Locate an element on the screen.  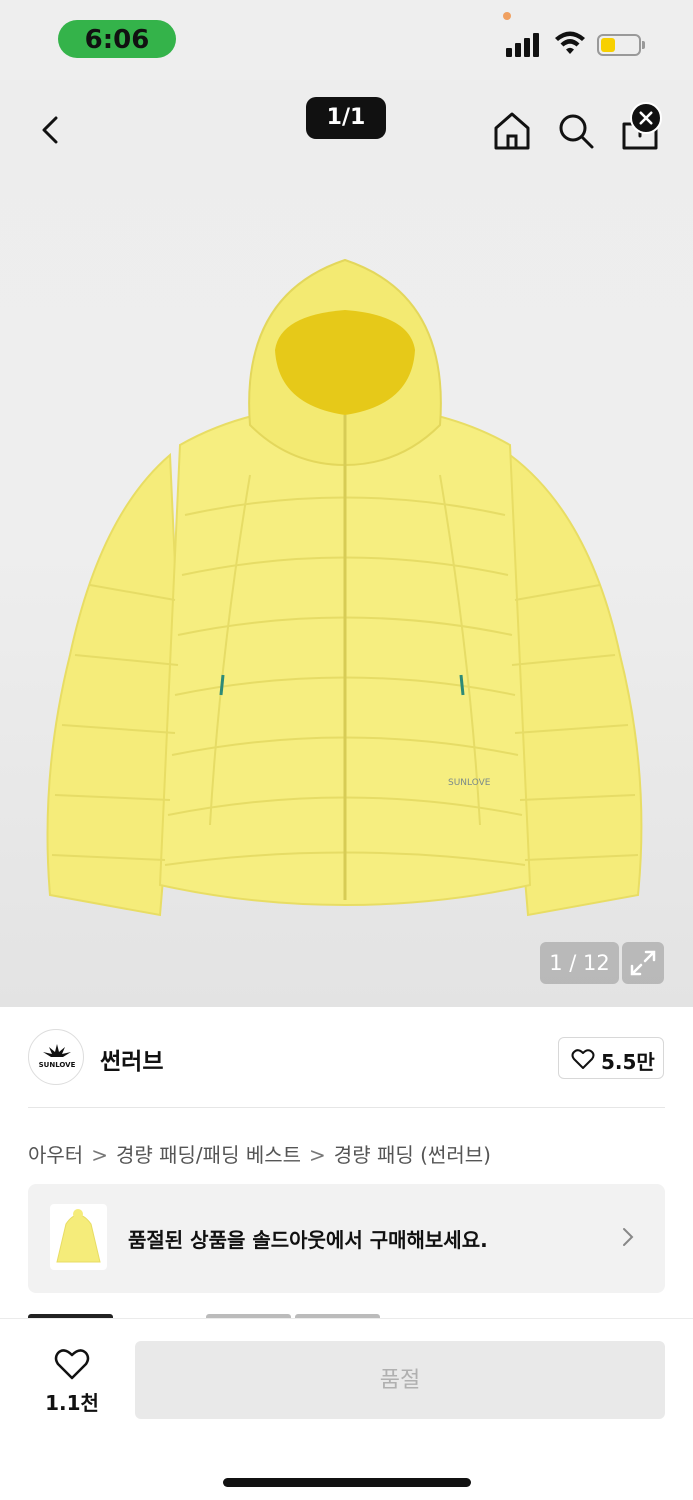
back-icon is located at coordinates (51, 130).